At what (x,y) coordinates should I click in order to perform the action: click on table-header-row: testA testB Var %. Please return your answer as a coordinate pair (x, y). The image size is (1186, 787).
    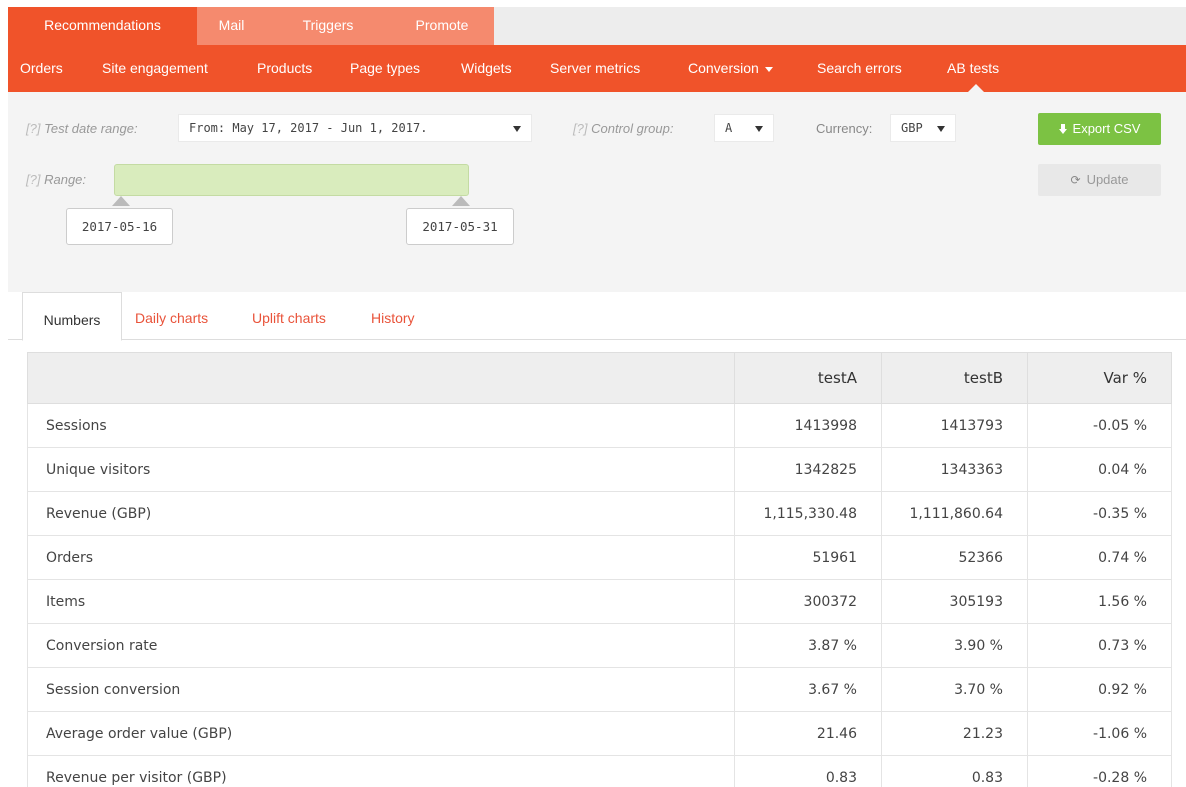
    Looking at the image, I should click on (599, 378).